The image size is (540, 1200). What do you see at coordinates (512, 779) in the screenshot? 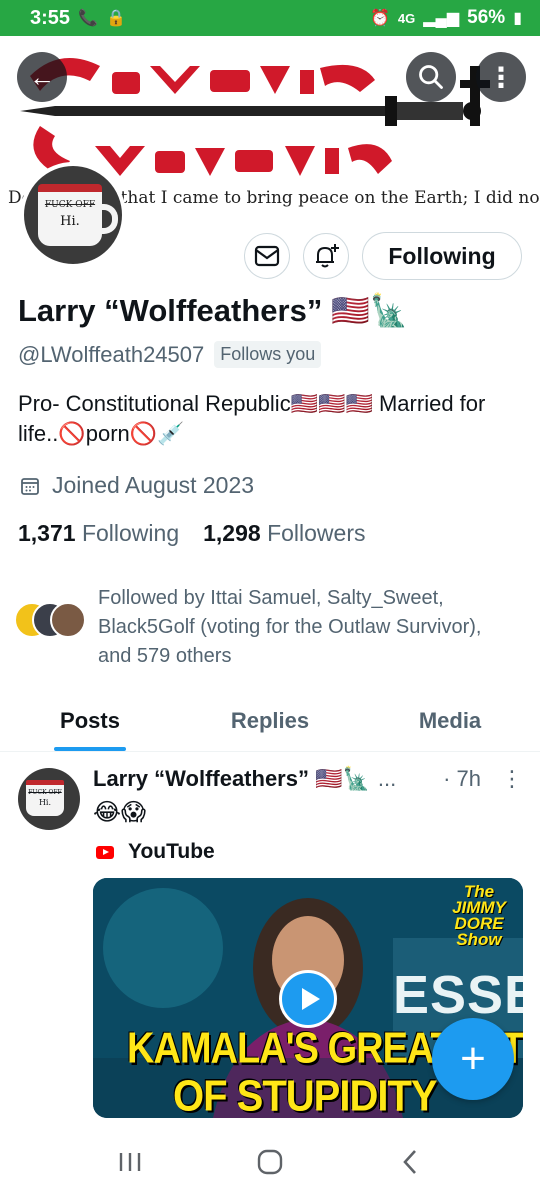
I see `post-more-icon: ⋮` at bounding box center [512, 779].